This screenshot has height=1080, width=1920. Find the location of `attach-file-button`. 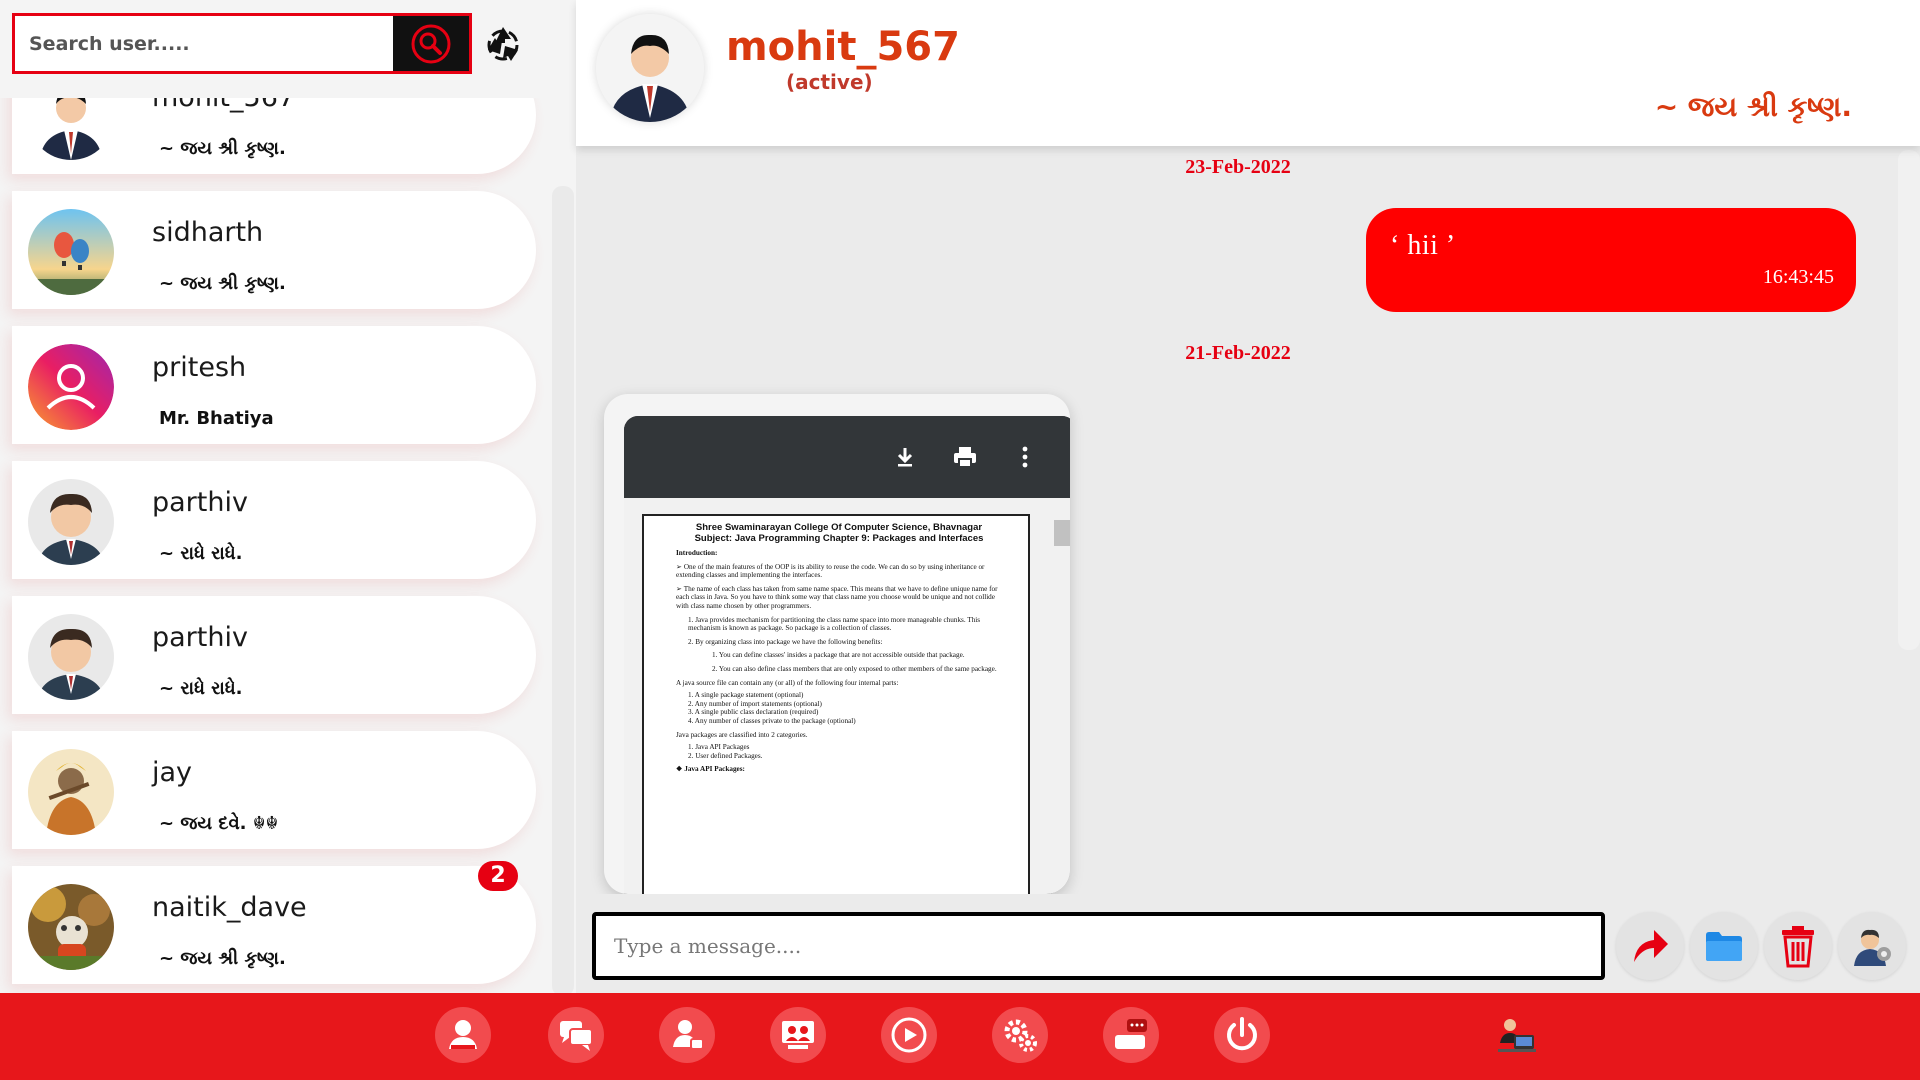

attach-file-button is located at coordinates (1724, 946).